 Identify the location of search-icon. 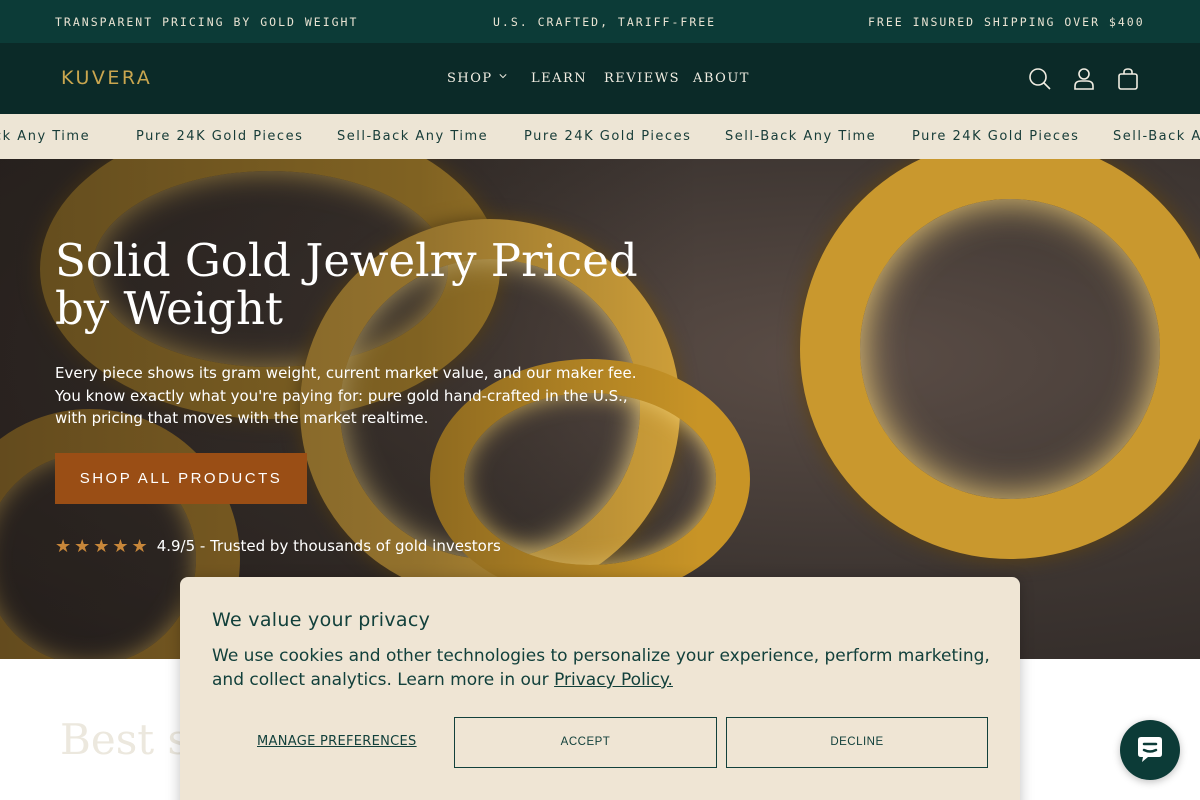
(1040, 79).